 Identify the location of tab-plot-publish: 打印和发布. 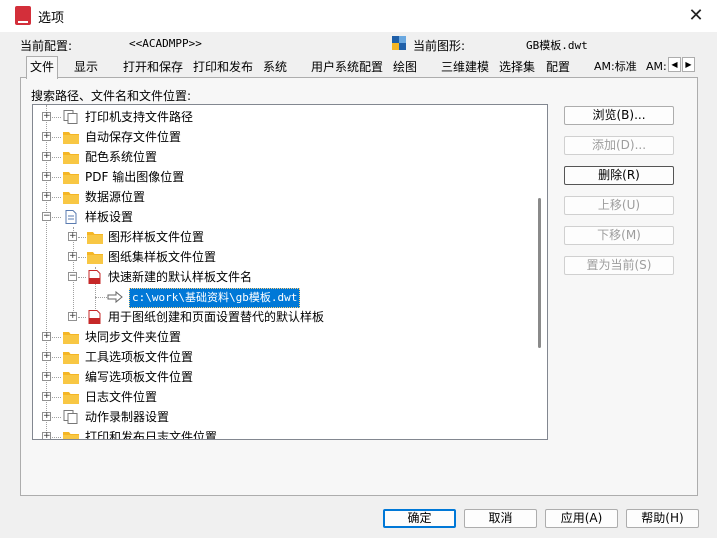
(223, 68).